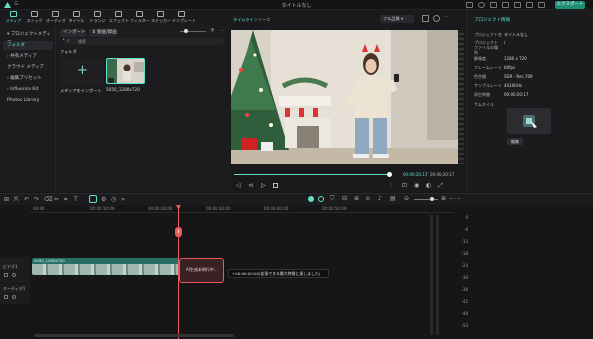 This screenshot has width=593, height=339. What do you see at coordinates (28, 67) in the screenshot?
I see `nav-cloud-media: クラウド メディア` at bounding box center [28, 67].